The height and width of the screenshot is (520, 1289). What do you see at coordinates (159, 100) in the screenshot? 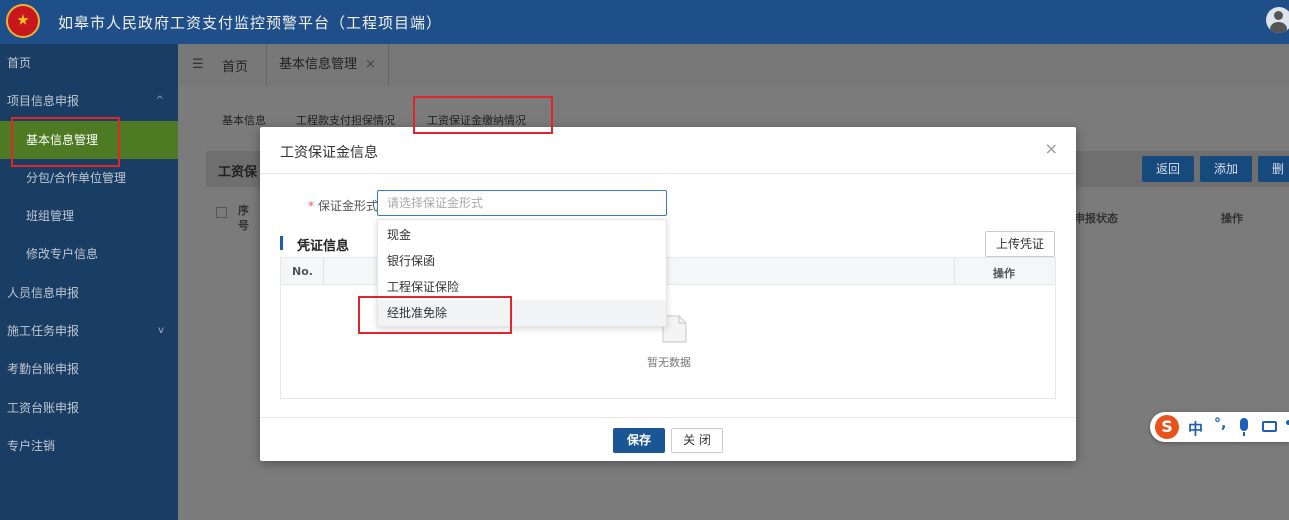
I see `chevron-up-icon: ^` at bounding box center [159, 100].